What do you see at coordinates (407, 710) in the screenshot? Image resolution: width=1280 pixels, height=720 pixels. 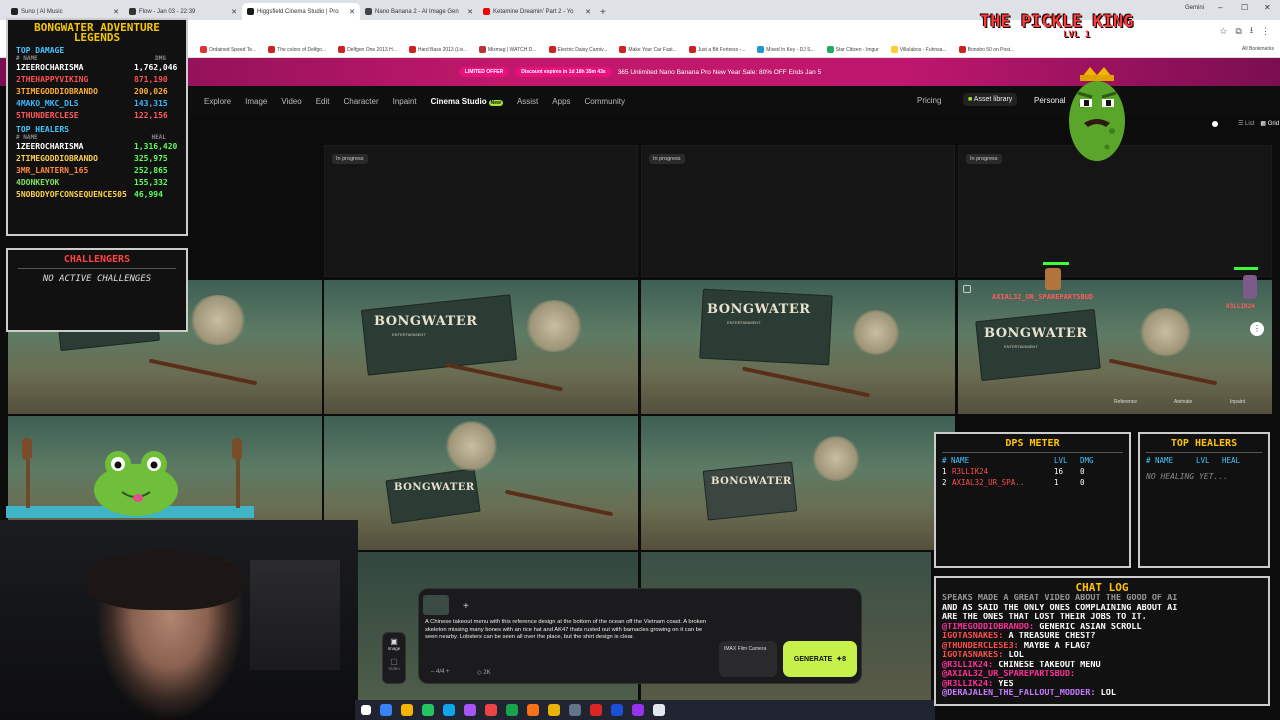 I see `file-explorer-icon` at bounding box center [407, 710].